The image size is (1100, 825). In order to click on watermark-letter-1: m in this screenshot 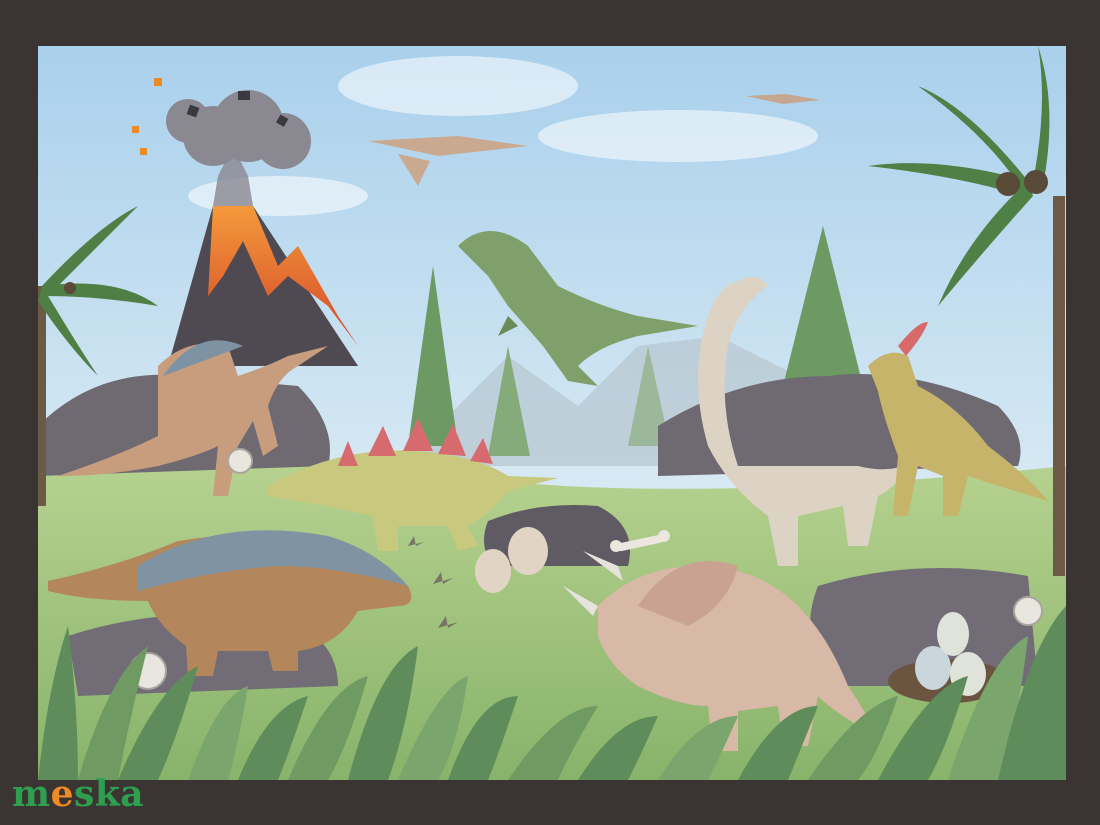, I will do `click(31, 794)`.